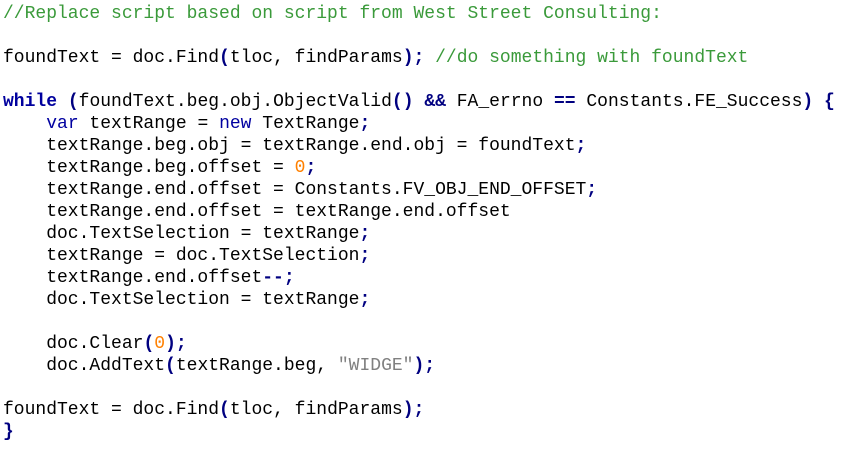  Describe the element at coordinates (181, 256) in the screenshot. I see `code-text: textRange = doc.TextSelection` at that location.